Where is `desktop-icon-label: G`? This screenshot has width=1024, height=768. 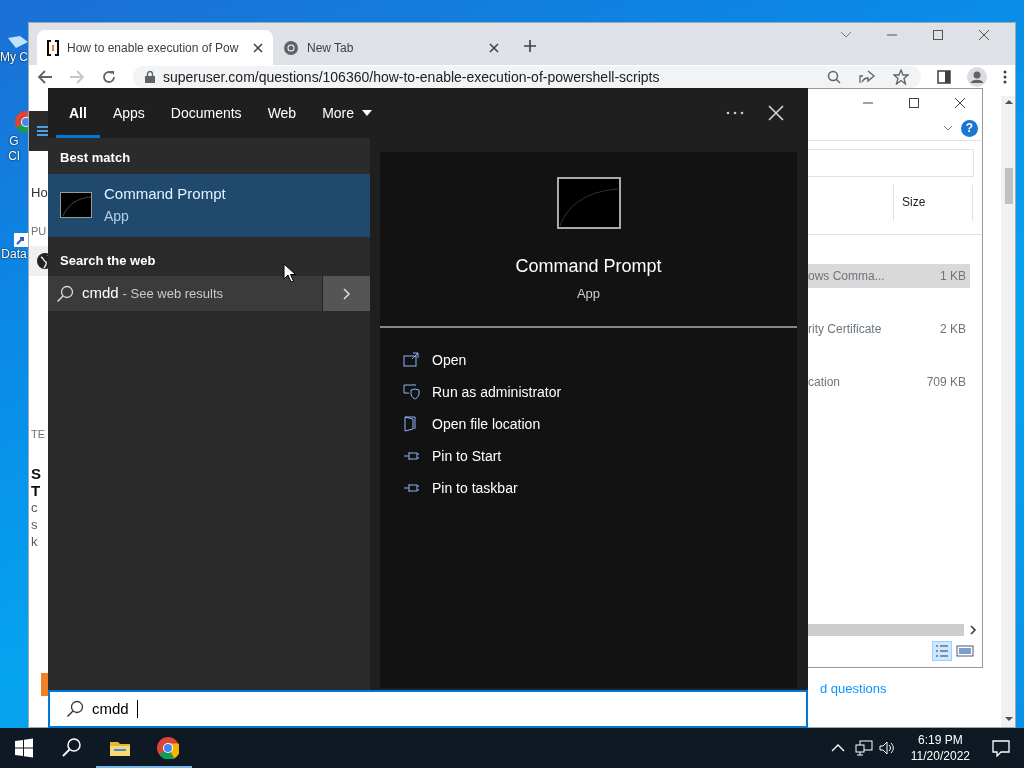
desktop-icon-label: G is located at coordinates (14, 141).